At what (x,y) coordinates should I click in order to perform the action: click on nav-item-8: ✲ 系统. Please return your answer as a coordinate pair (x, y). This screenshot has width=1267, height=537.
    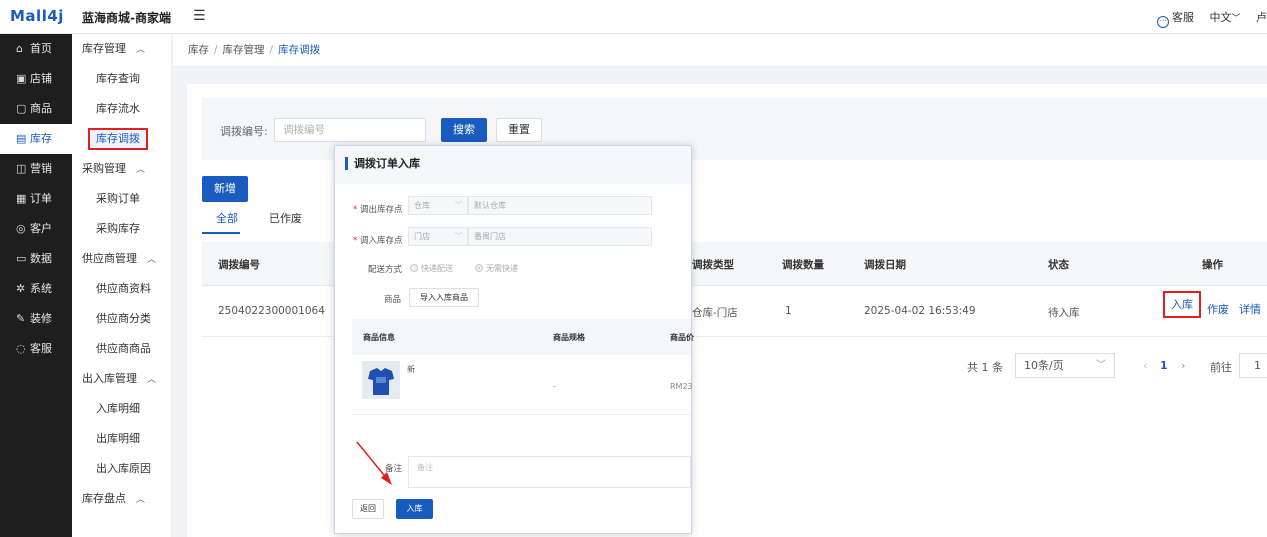
    Looking at the image, I should click on (36, 289).